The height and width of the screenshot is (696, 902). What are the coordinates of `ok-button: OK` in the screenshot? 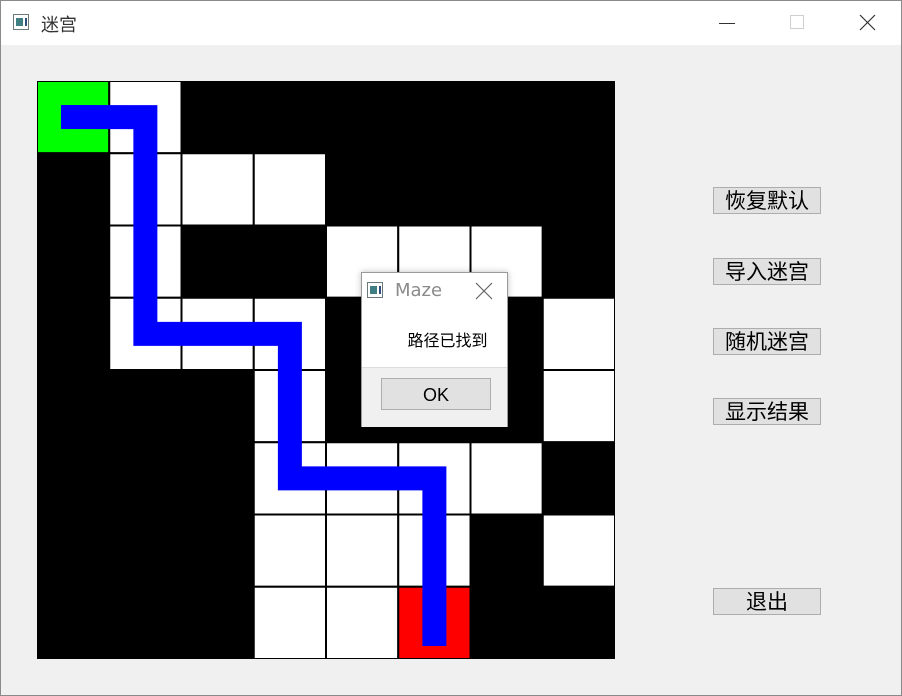 It's located at (436, 394).